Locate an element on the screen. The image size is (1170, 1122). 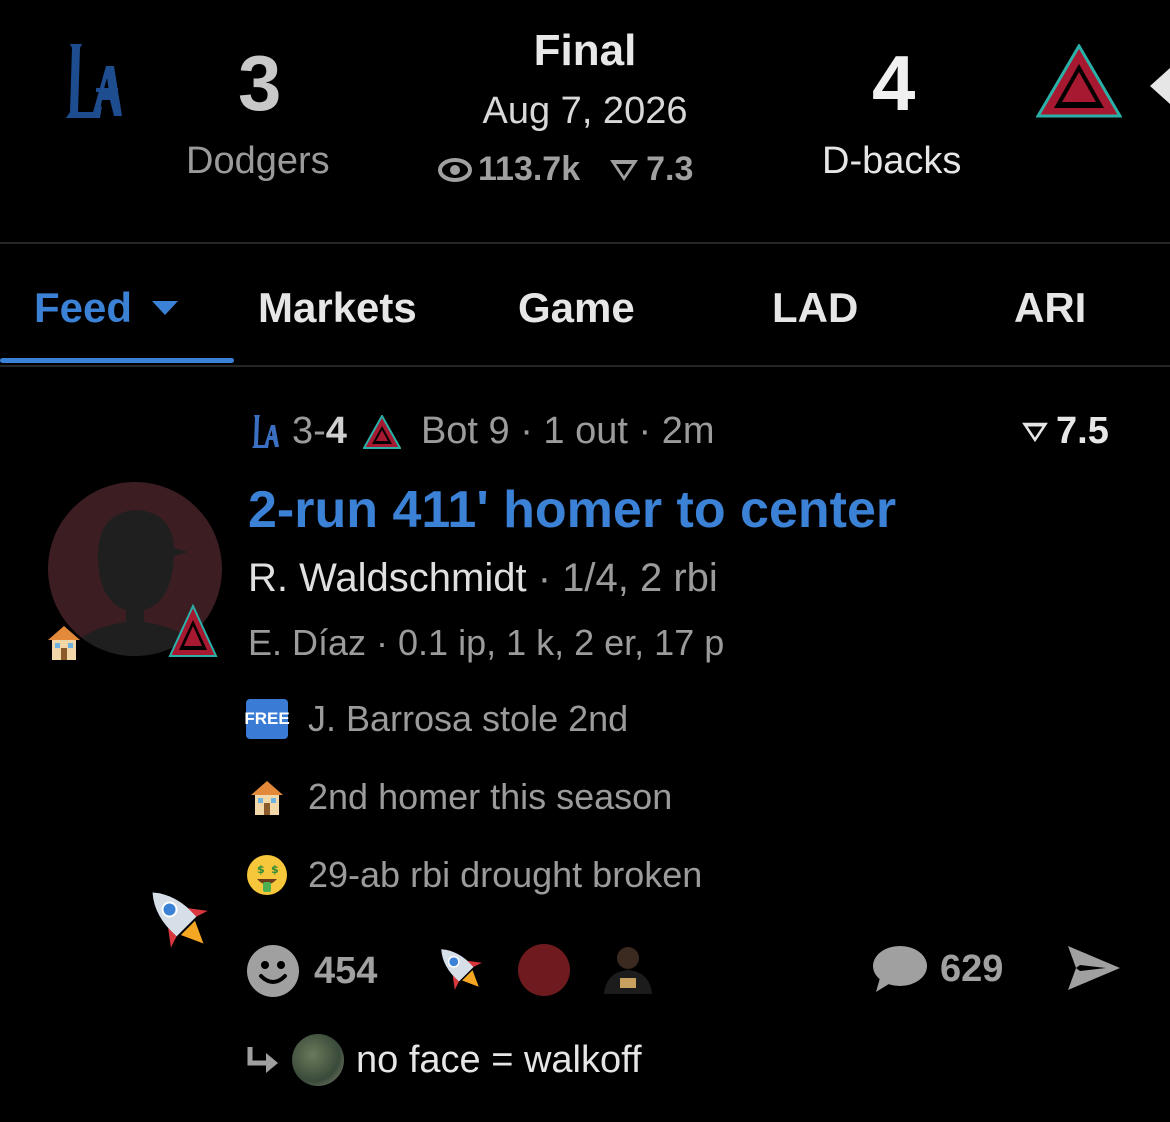
speech-bubble-icon is located at coordinates (900, 969).